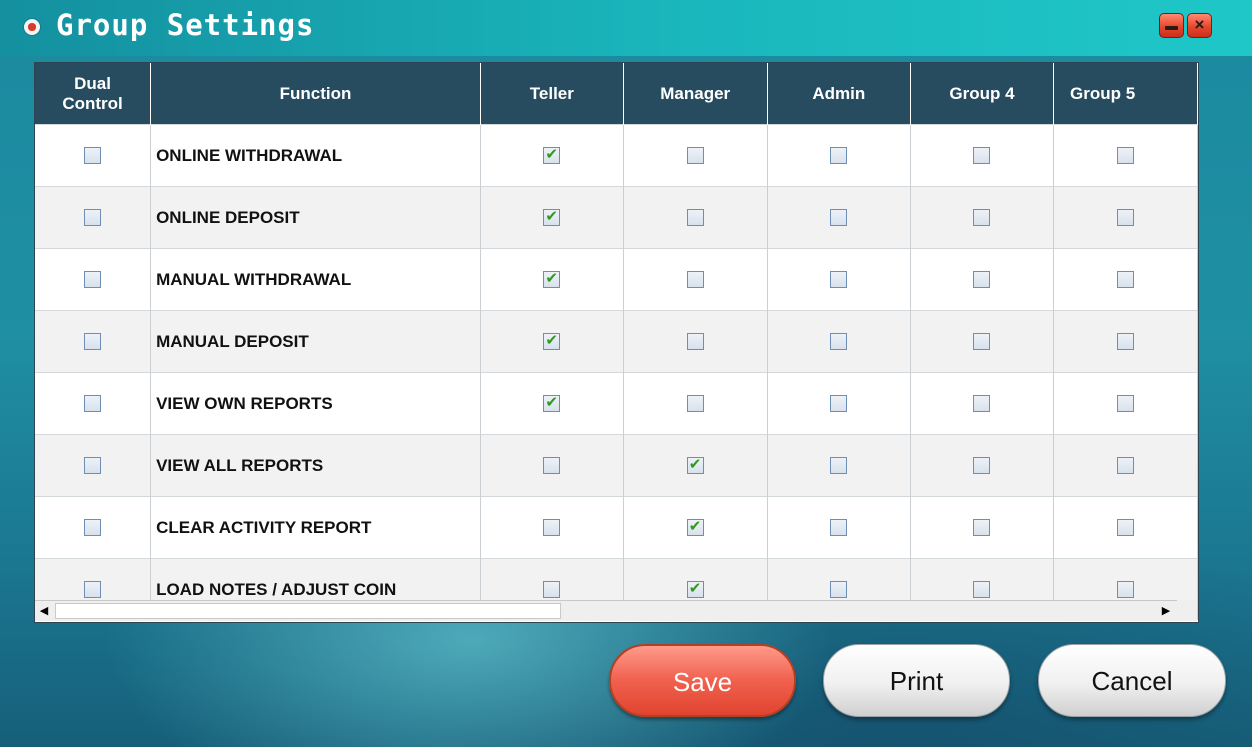  Describe the element at coordinates (616, 155) in the screenshot. I see `table-row: ONLINE WITHDRAWAL` at that location.